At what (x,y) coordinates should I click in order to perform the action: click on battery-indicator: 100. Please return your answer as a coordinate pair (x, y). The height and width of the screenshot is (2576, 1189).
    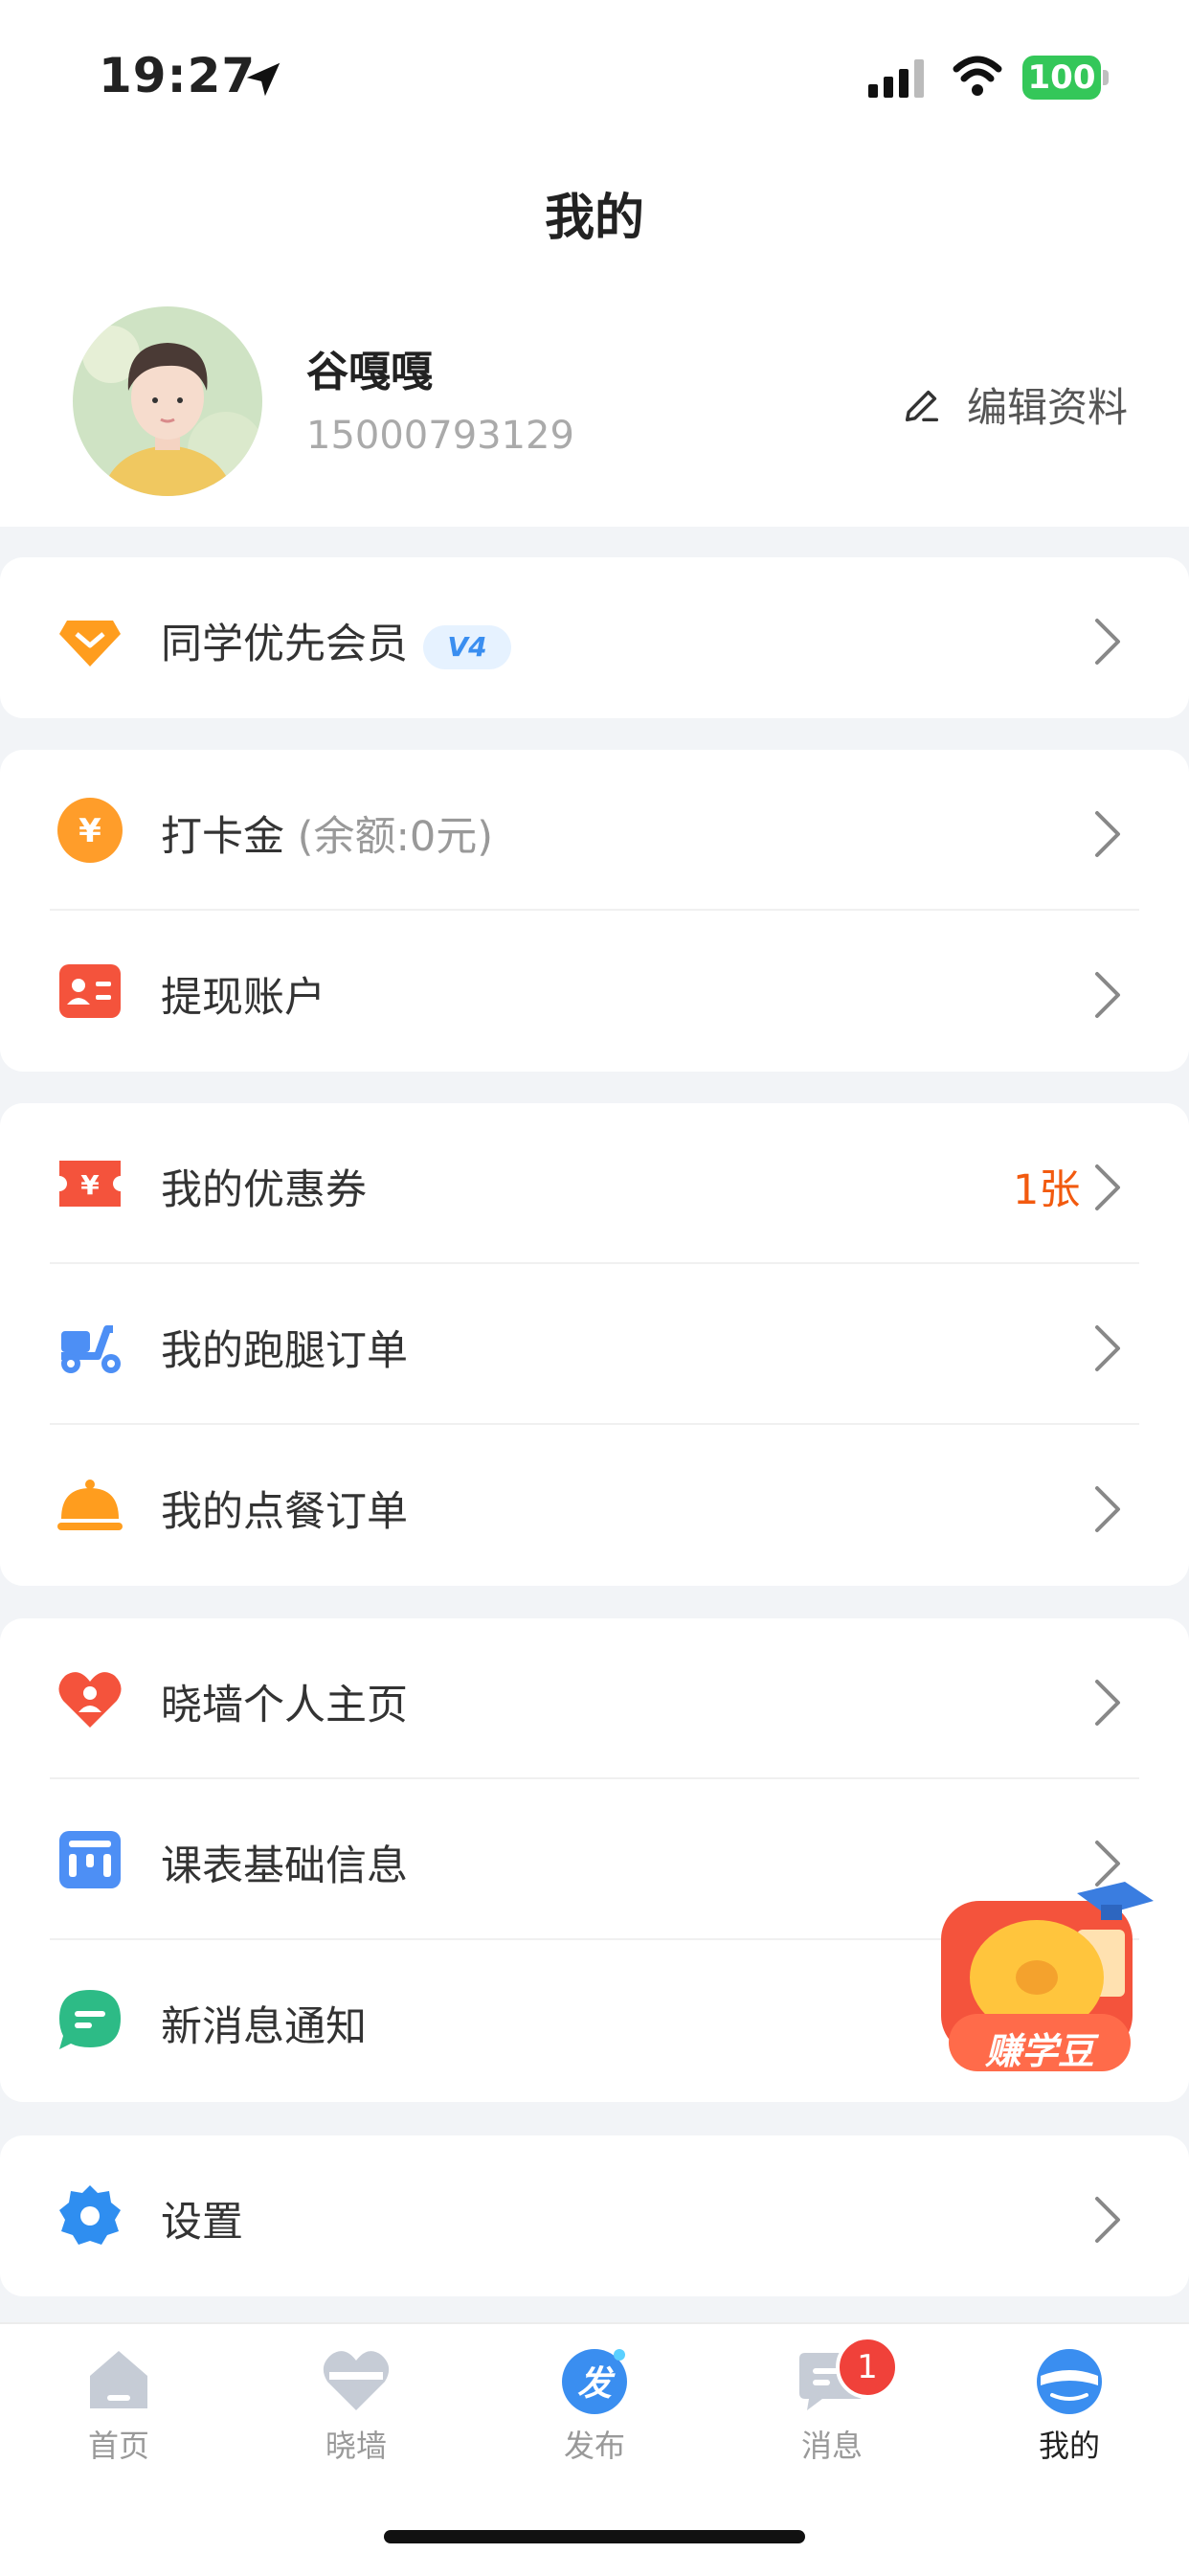
    Looking at the image, I should click on (1065, 79).